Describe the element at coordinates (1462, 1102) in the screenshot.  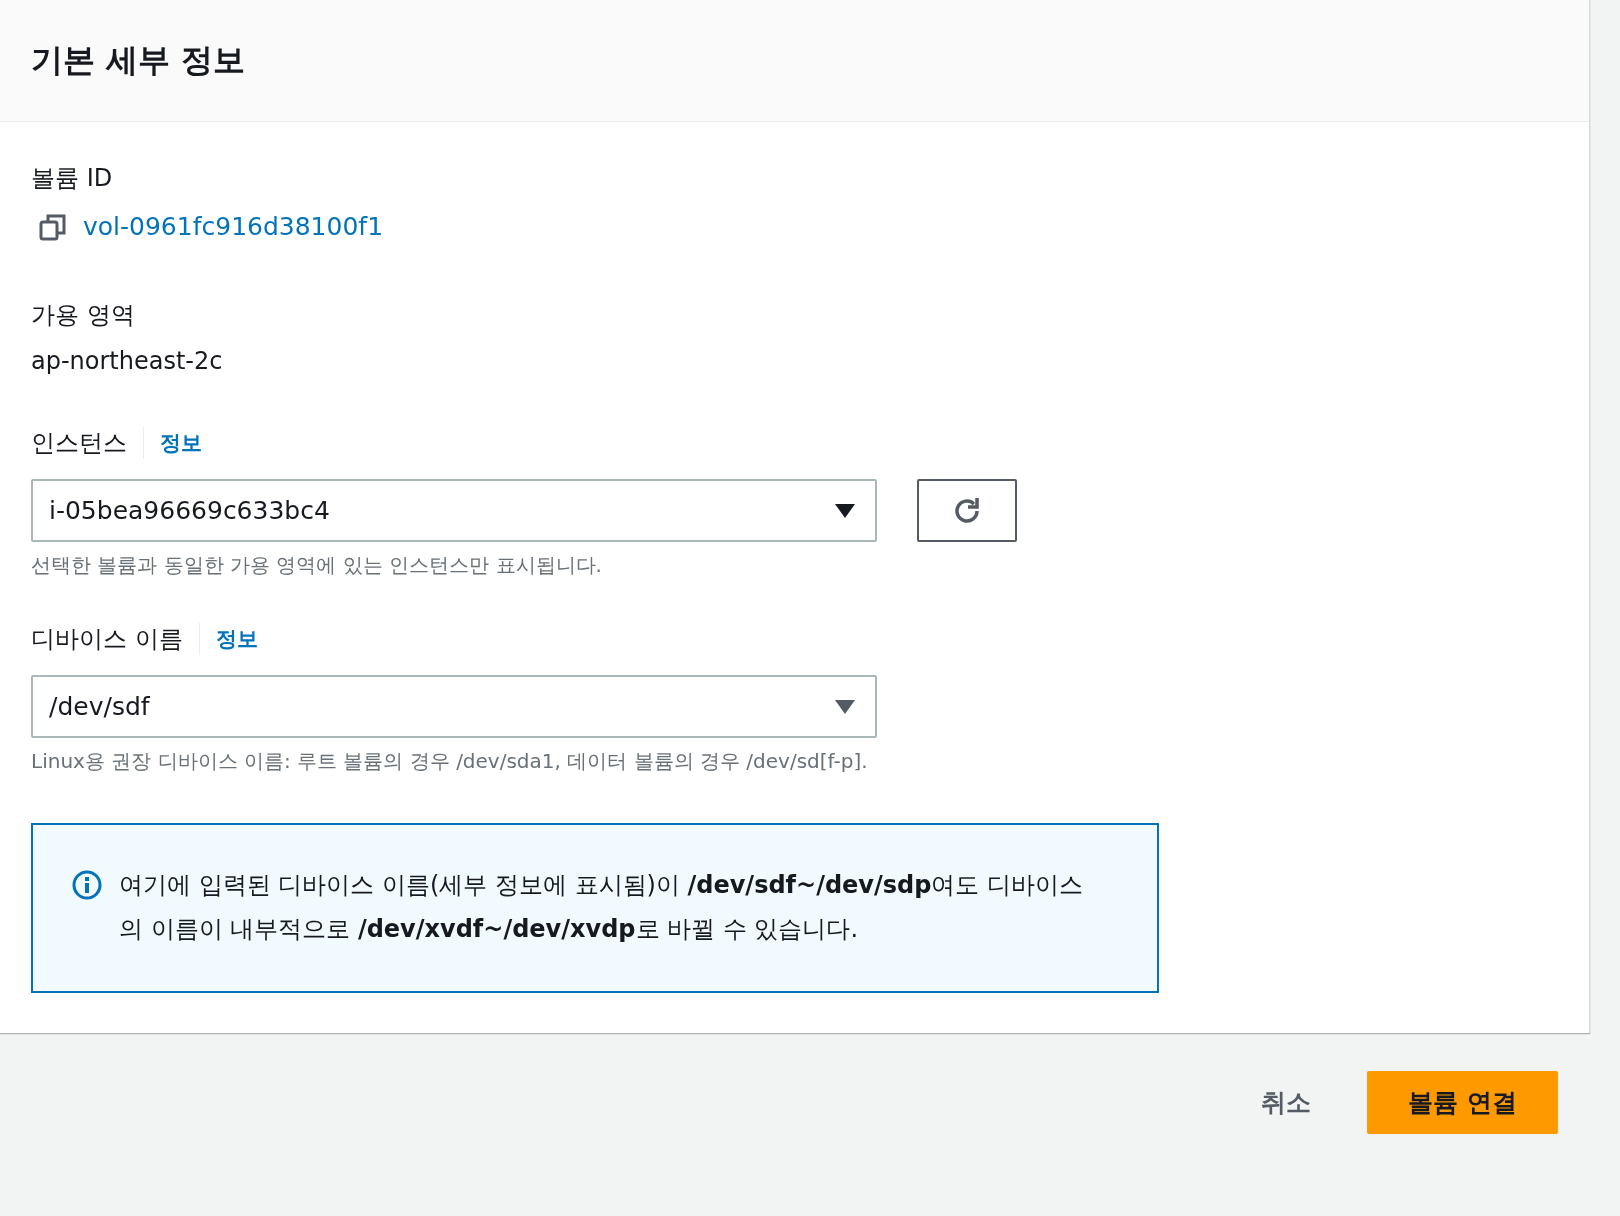
I see `attach-volume-button: 볼륨 연결` at that location.